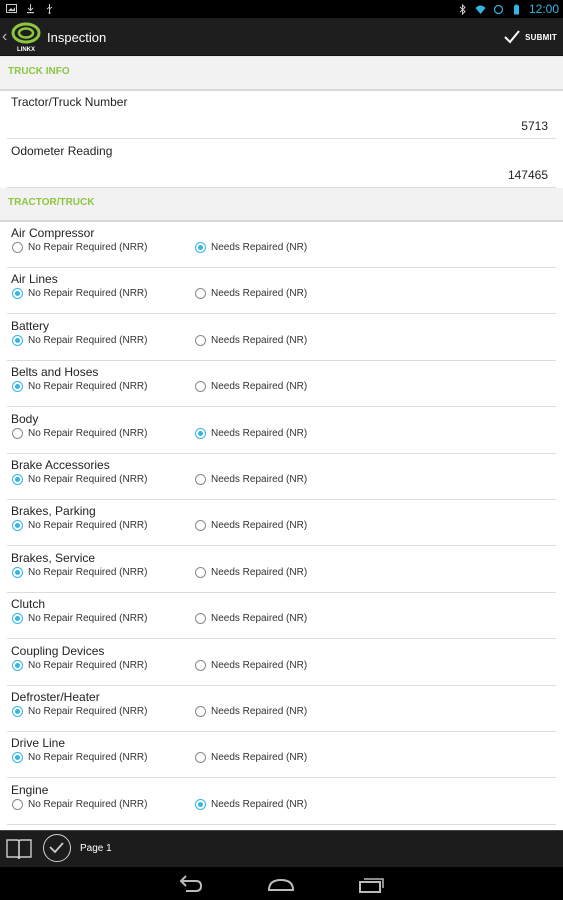  I want to click on submit-button: SUBMIT, so click(530, 37).